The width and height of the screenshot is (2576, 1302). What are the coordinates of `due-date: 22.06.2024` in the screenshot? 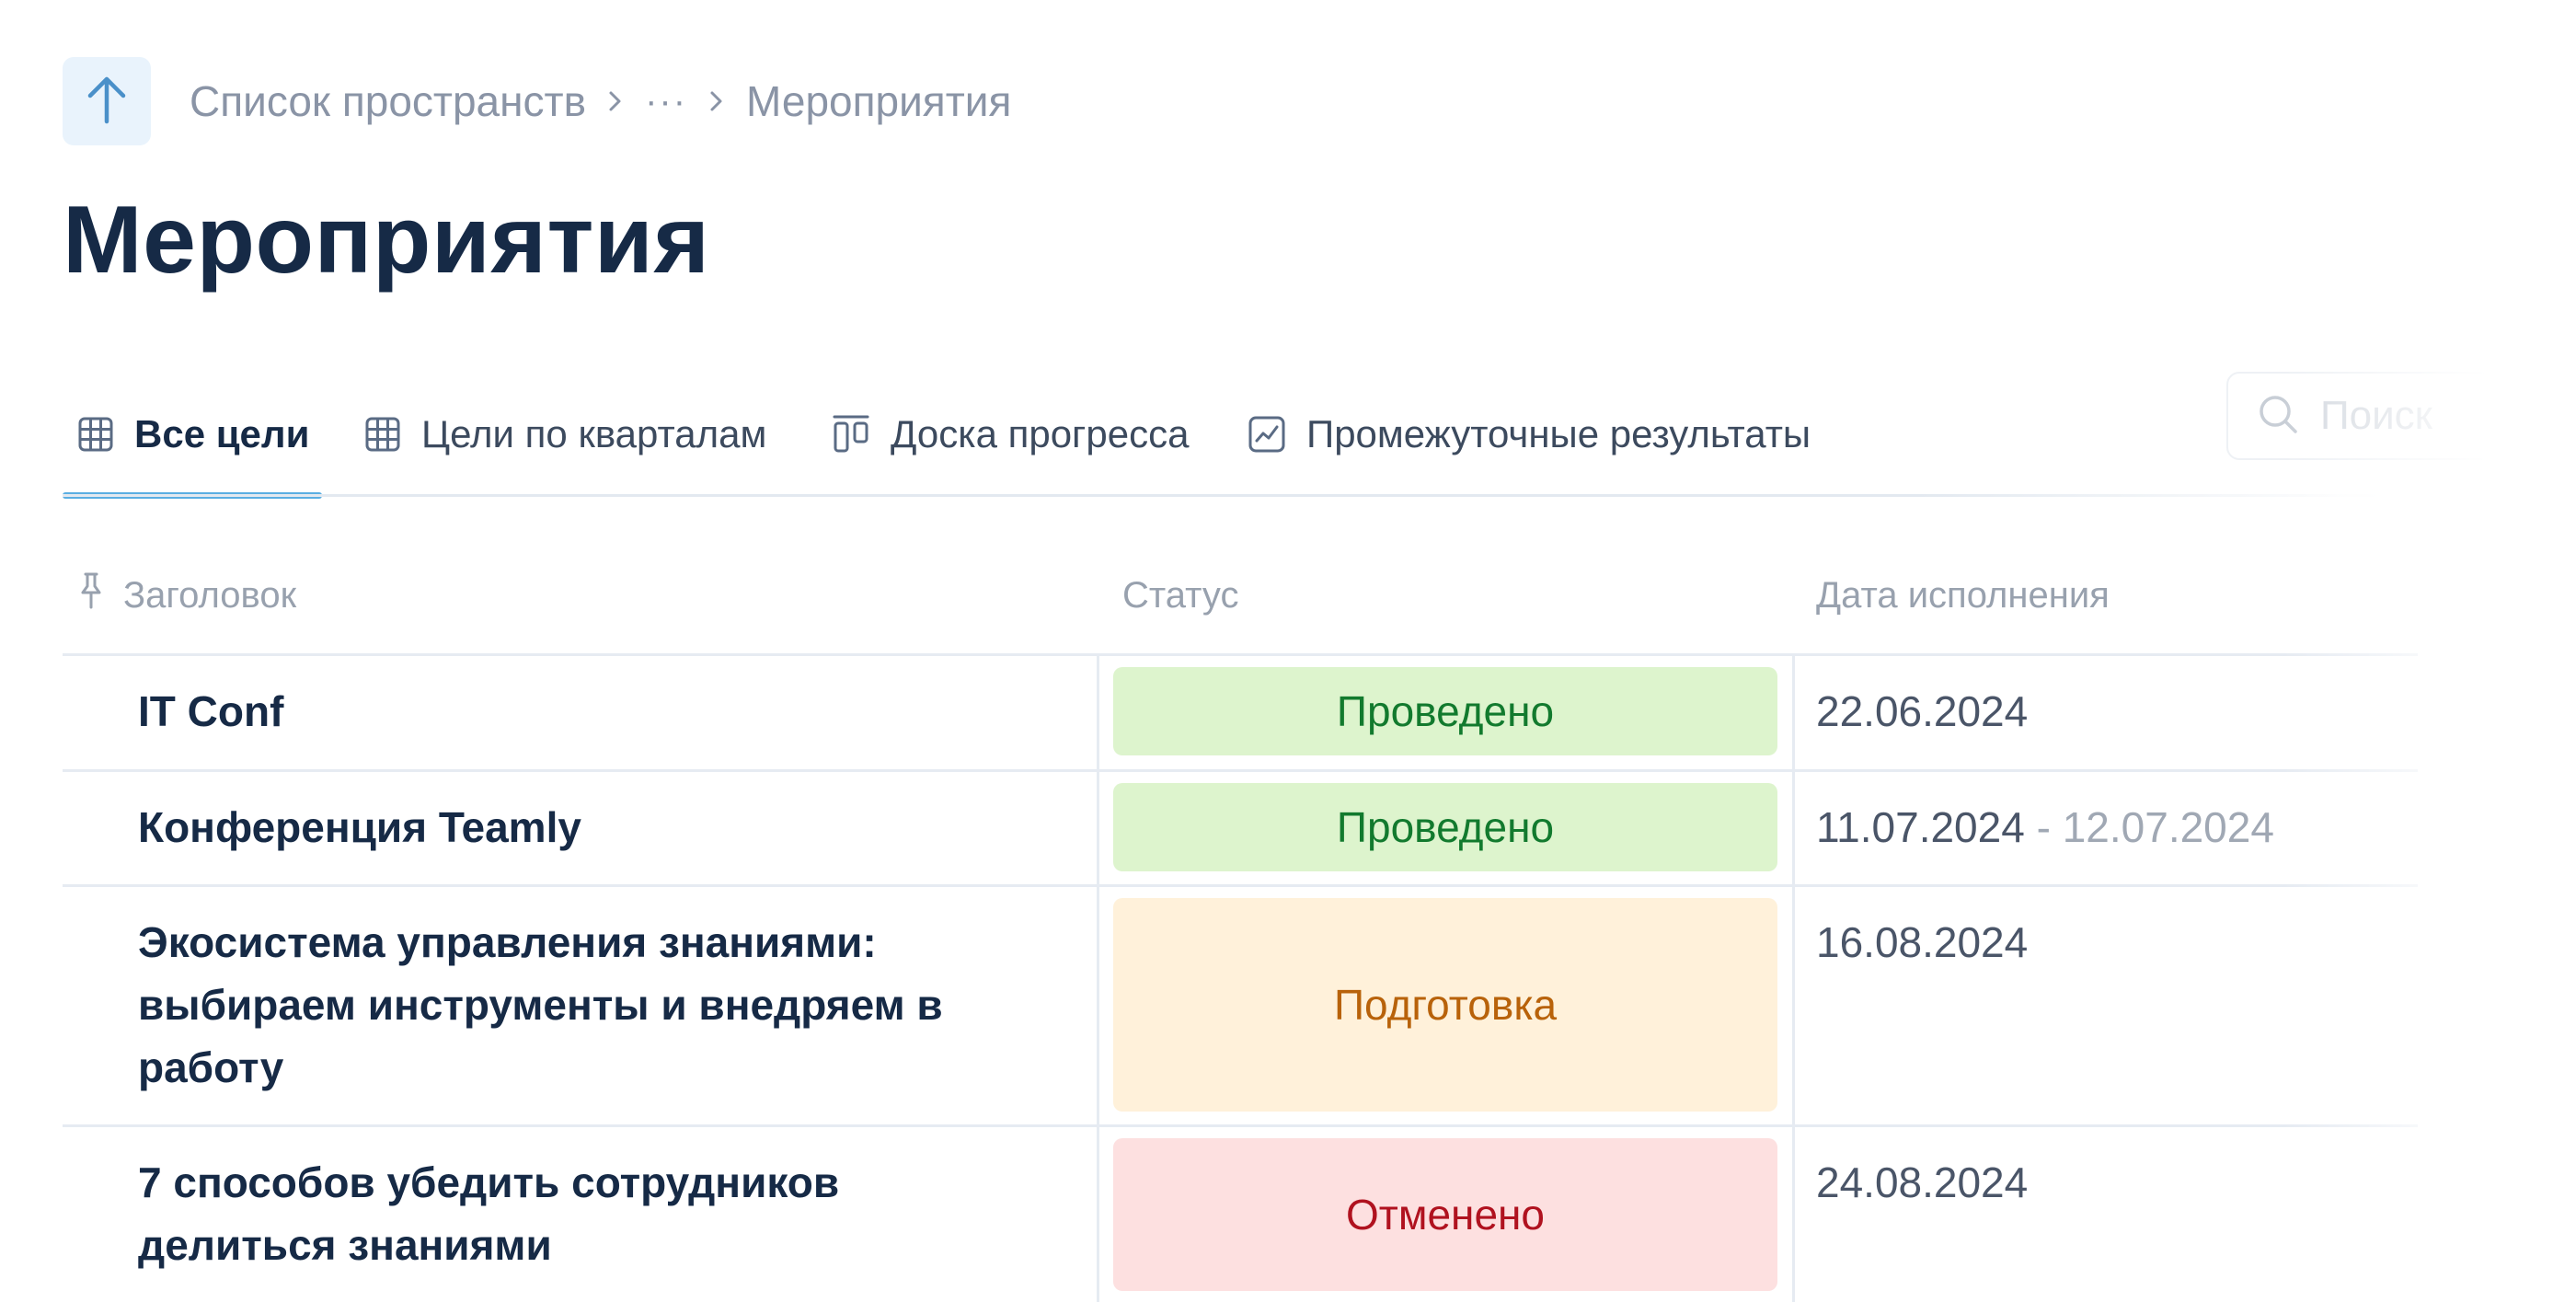 It's located at (1922, 712).